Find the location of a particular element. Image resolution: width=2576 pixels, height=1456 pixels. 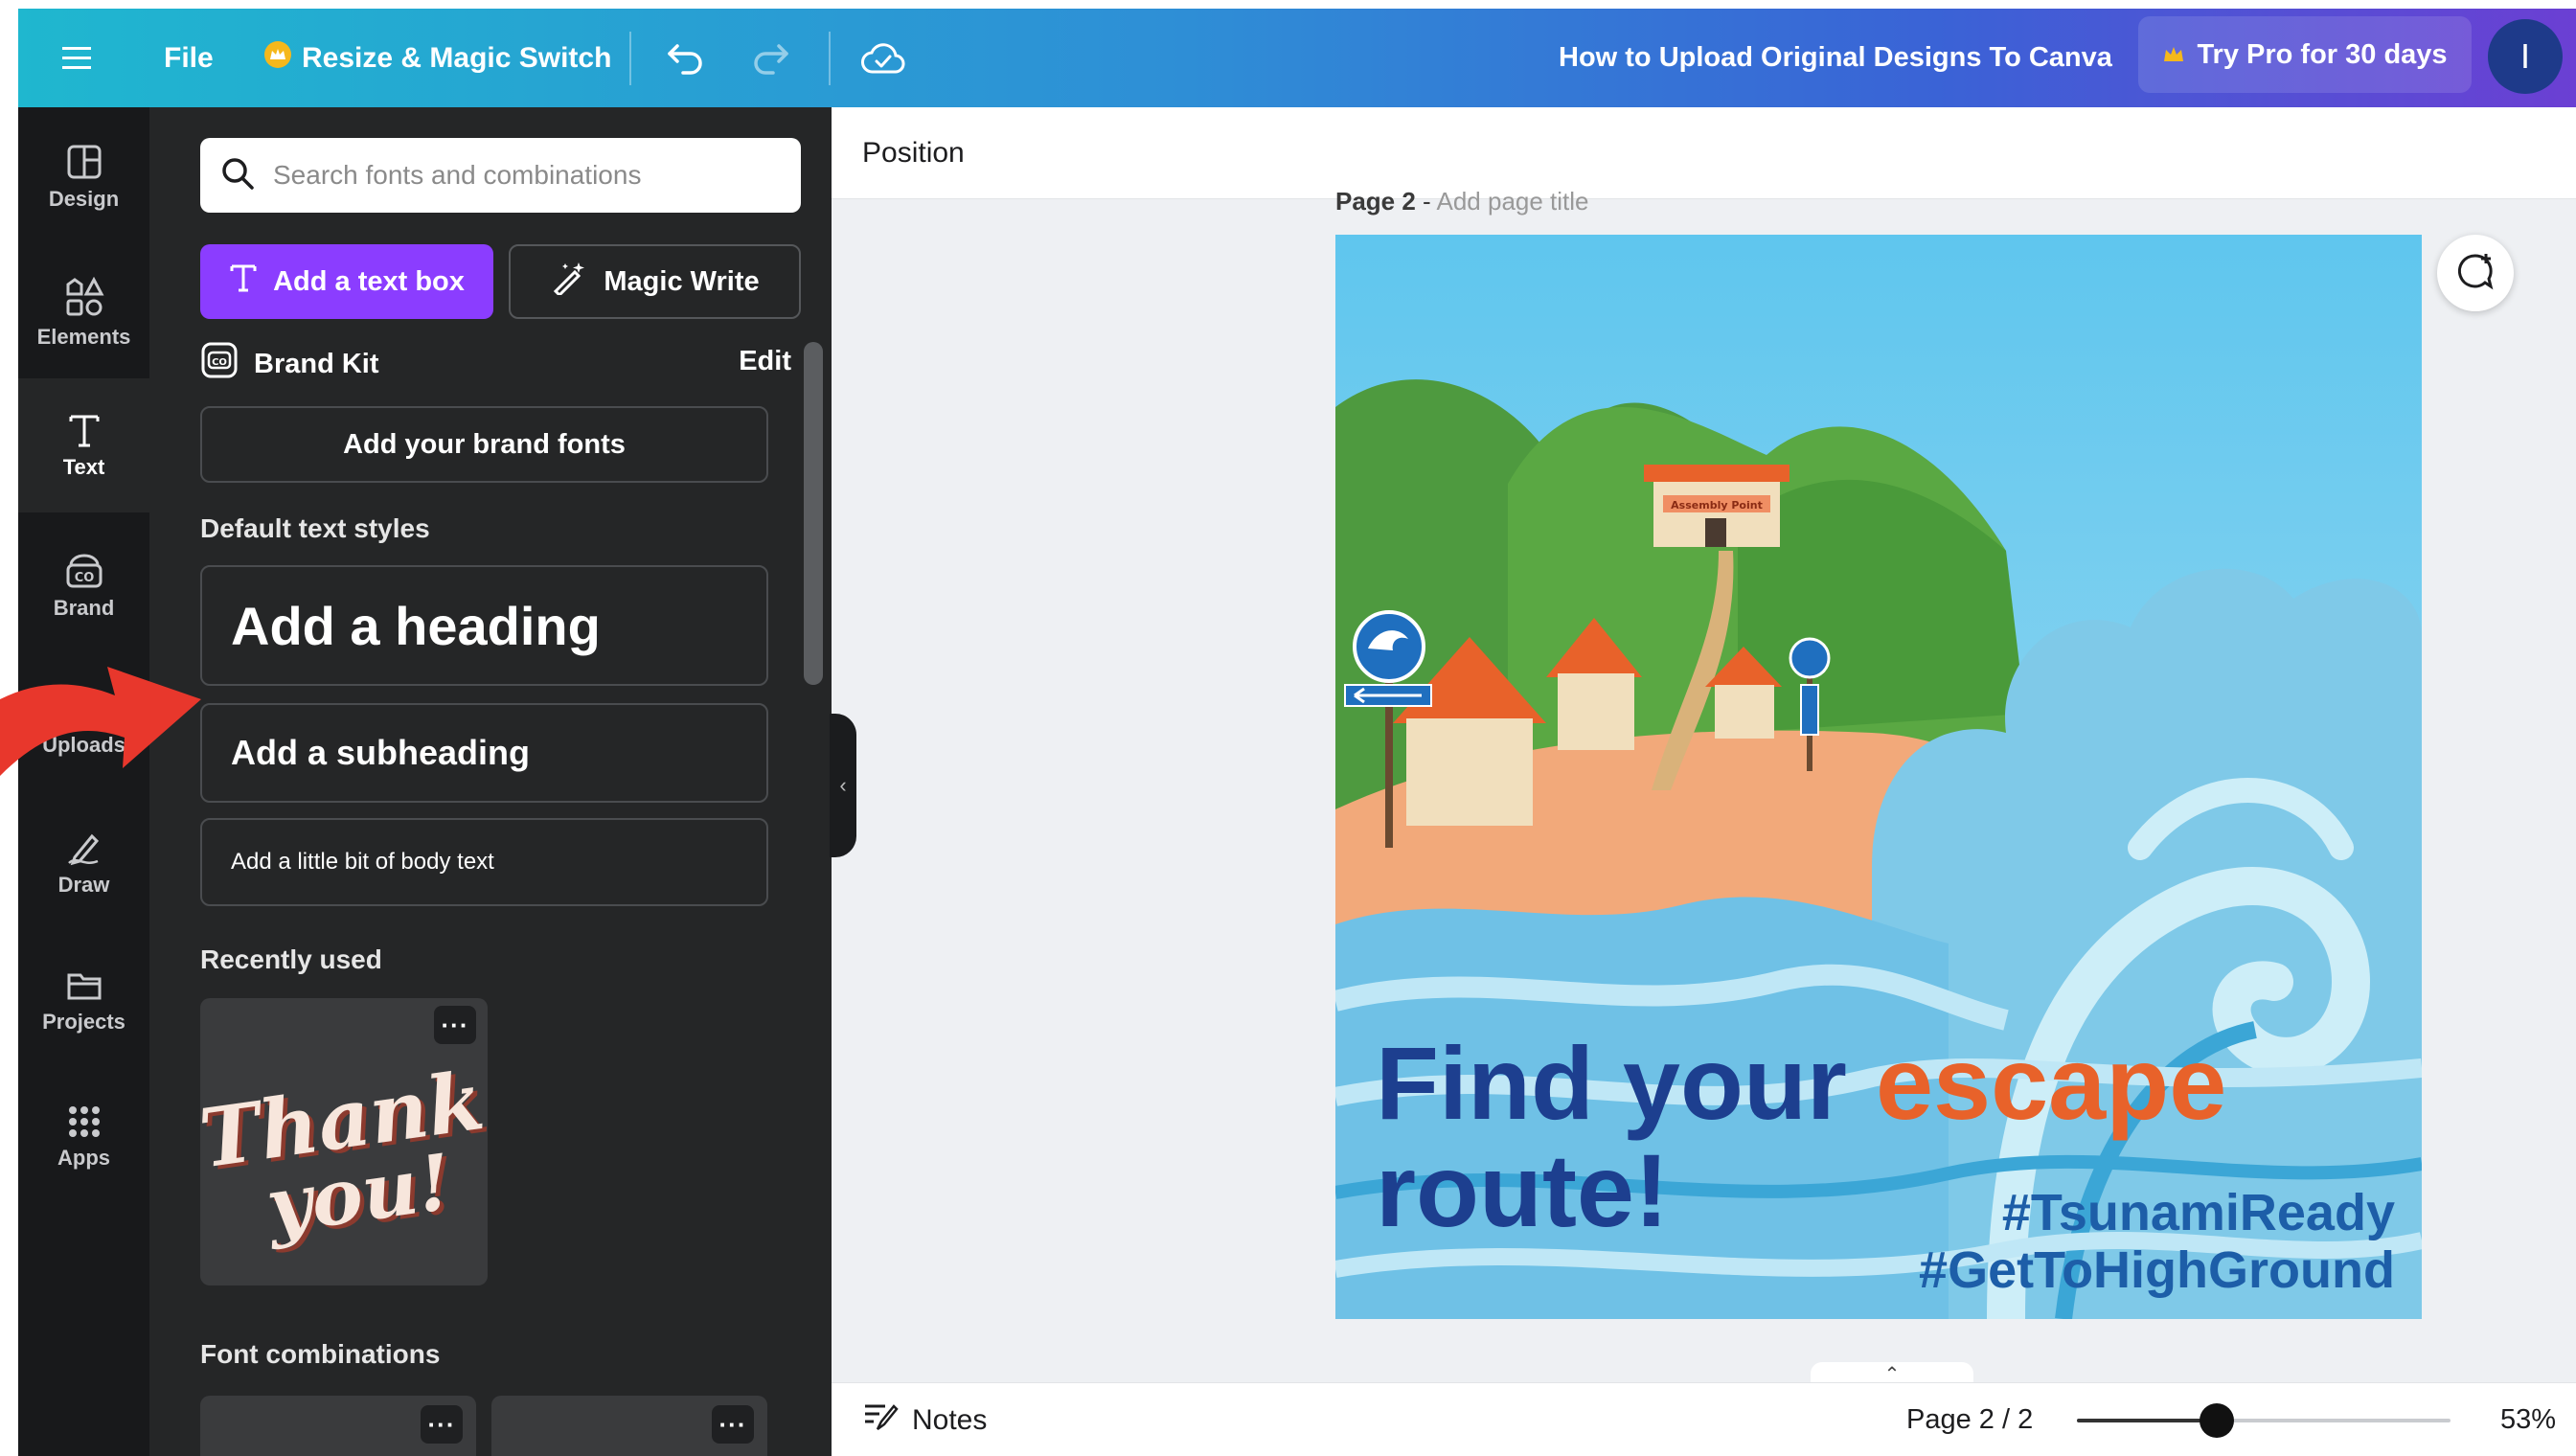

headline-line-2: route! is located at coordinates (1522, 1190).